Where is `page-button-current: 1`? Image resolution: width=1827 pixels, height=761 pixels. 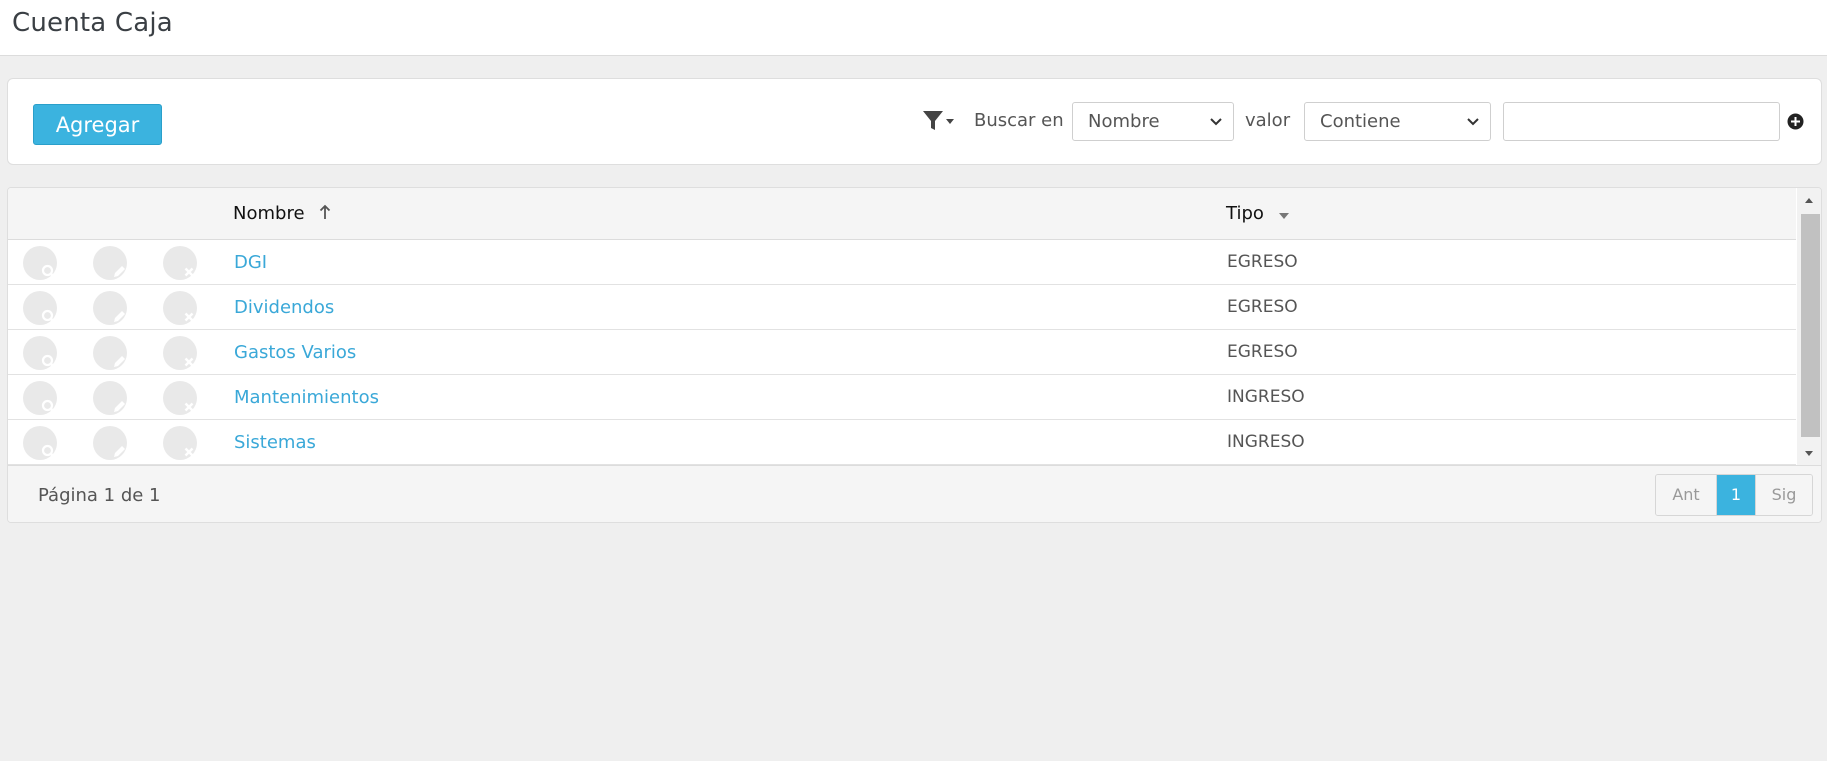 page-button-current: 1 is located at coordinates (1736, 495).